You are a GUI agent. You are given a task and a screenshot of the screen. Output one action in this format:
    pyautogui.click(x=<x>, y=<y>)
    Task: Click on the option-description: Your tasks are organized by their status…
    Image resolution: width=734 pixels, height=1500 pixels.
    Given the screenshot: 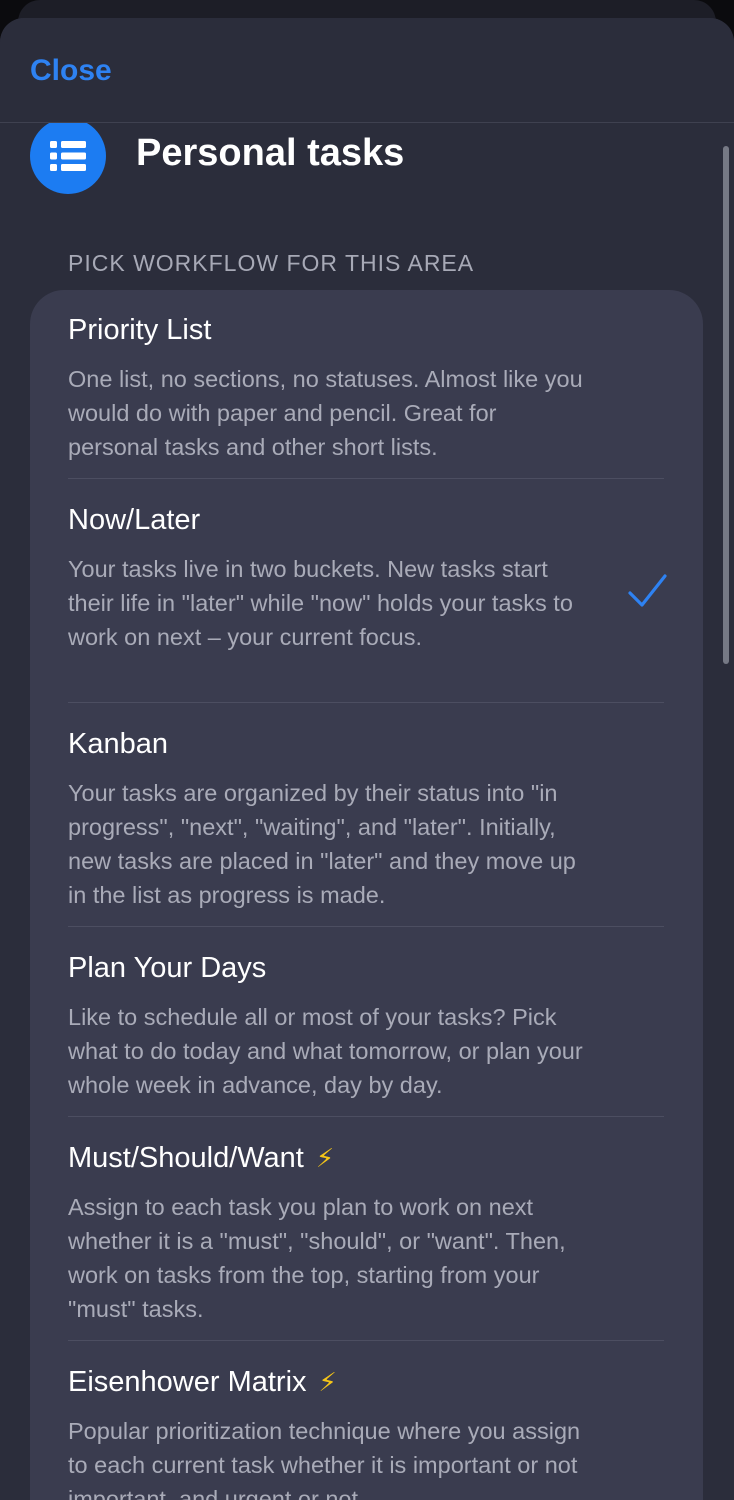 What is the action you would take?
    pyautogui.click(x=322, y=844)
    